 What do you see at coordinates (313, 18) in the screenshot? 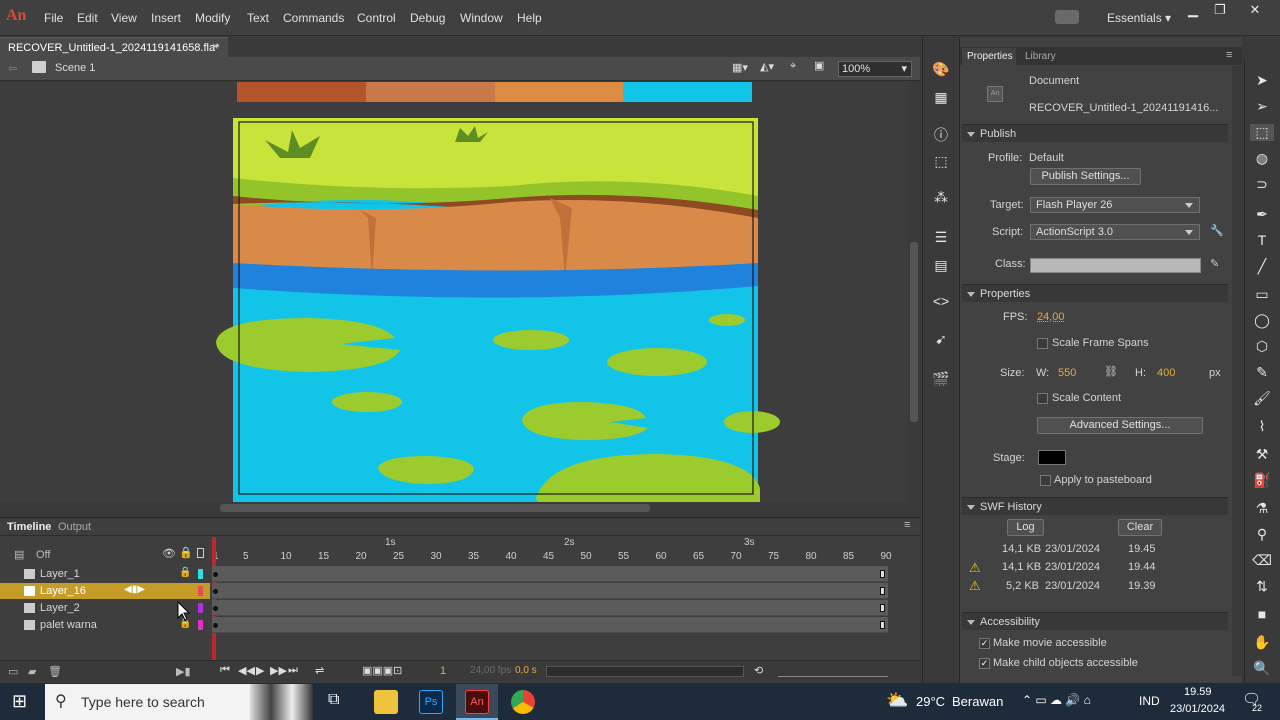
I see `menu-commands: Commands` at bounding box center [313, 18].